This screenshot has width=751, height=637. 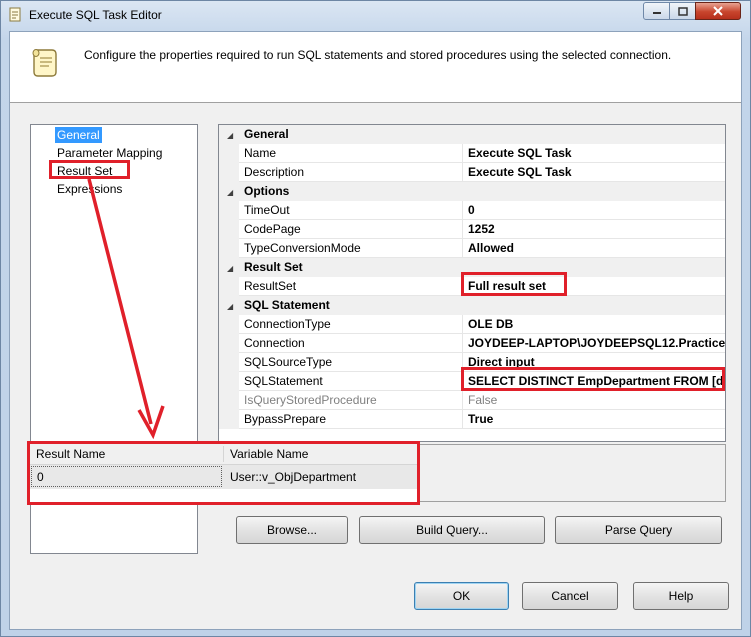 What do you see at coordinates (273, 267) in the screenshot?
I see `category-label: Result Set` at bounding box center [273, 267].